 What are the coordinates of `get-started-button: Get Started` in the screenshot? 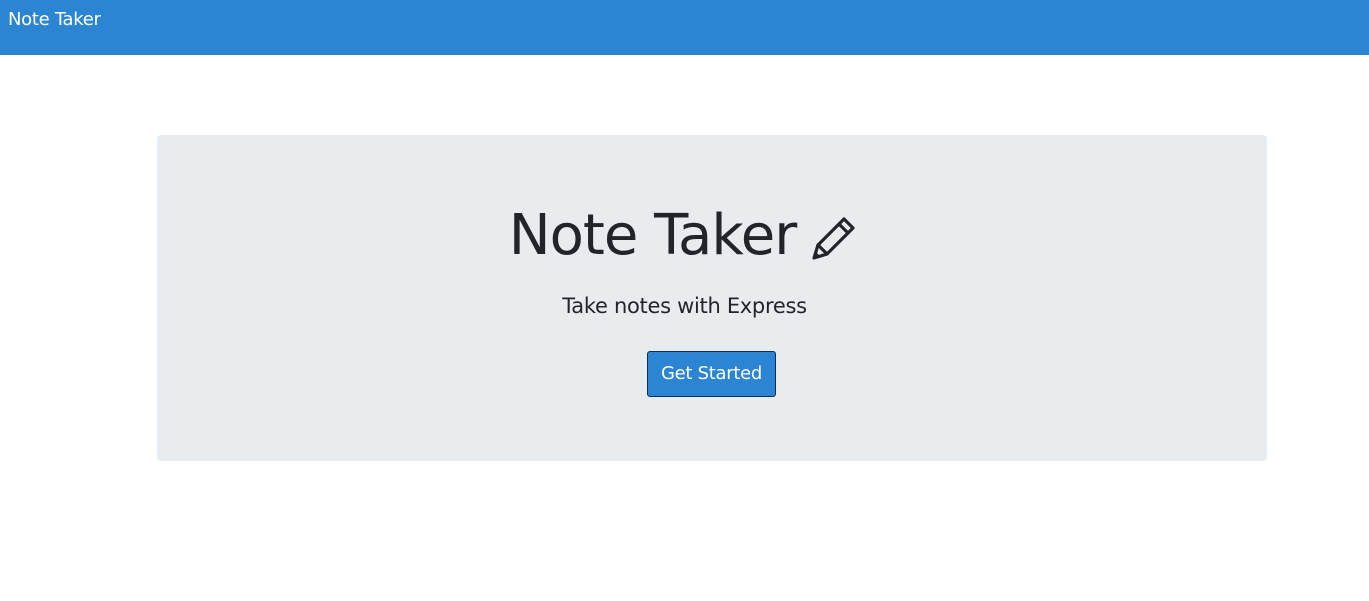 It's located at (711, 374).